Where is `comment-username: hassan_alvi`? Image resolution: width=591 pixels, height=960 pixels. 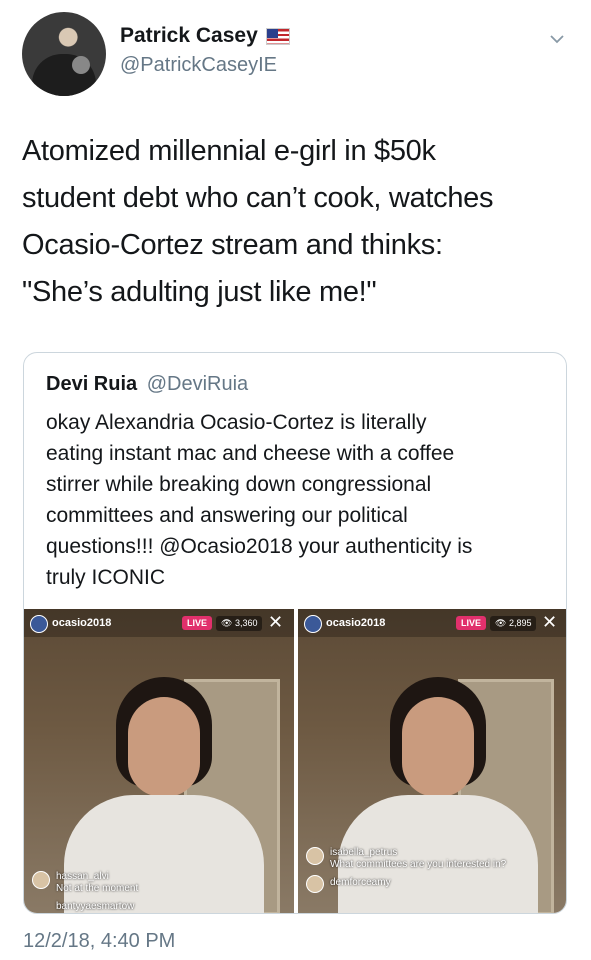
comment-username: hassan_alvi is located at coordinates (82, 876).